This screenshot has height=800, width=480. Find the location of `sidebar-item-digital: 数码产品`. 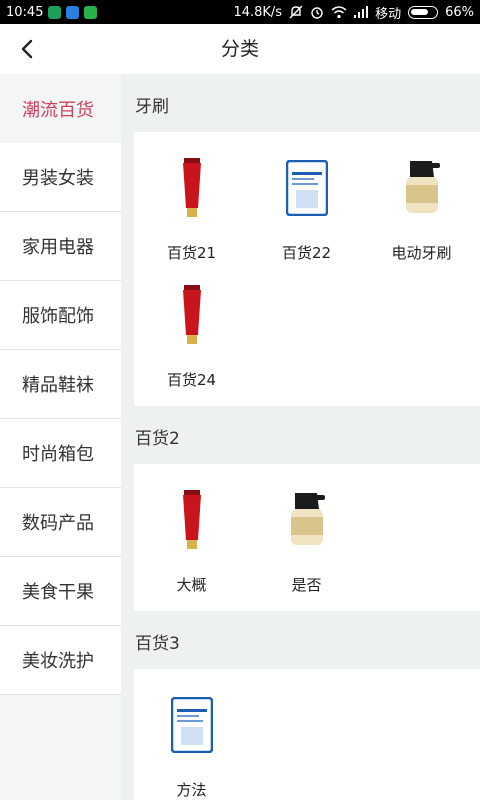

sidebar-item-digital: 数码产品 is located at coordinates (60, 522).